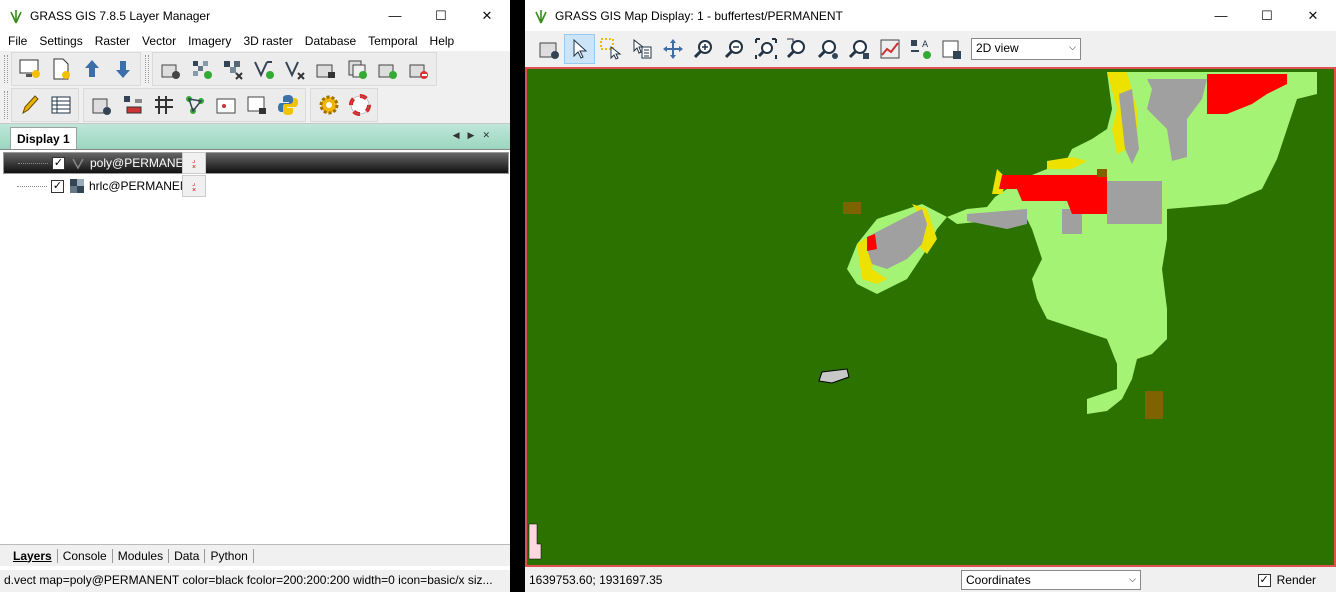 The height and width of the screenshot is (592, 1336). I want to click on add-vector-button, so click(263, 69).